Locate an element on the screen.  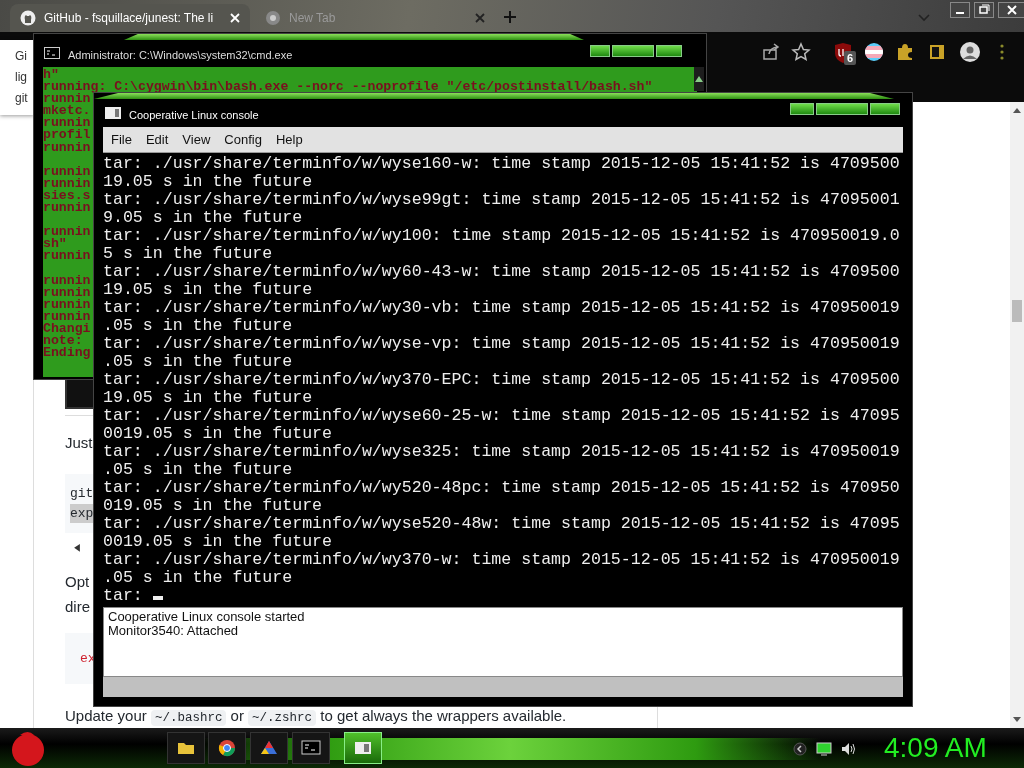
terminal-line: tar: ./usr/share/terminfo/w/wyse-vp: time stamp 2015-12-05 15:41:52 is 470950019 is located at coordinates (502, 344).